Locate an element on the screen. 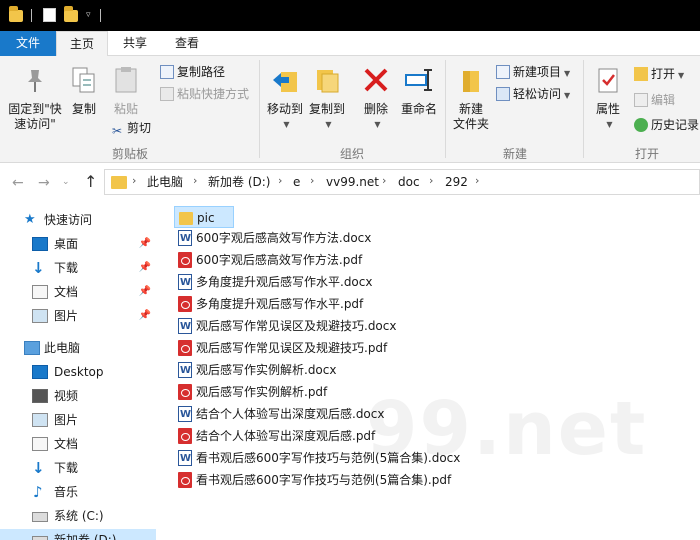 The height and width of the screenshot is (540, 700). pin-to-quick-access-button: 固定到"快 速访问" is located at coordinates (35, 99).